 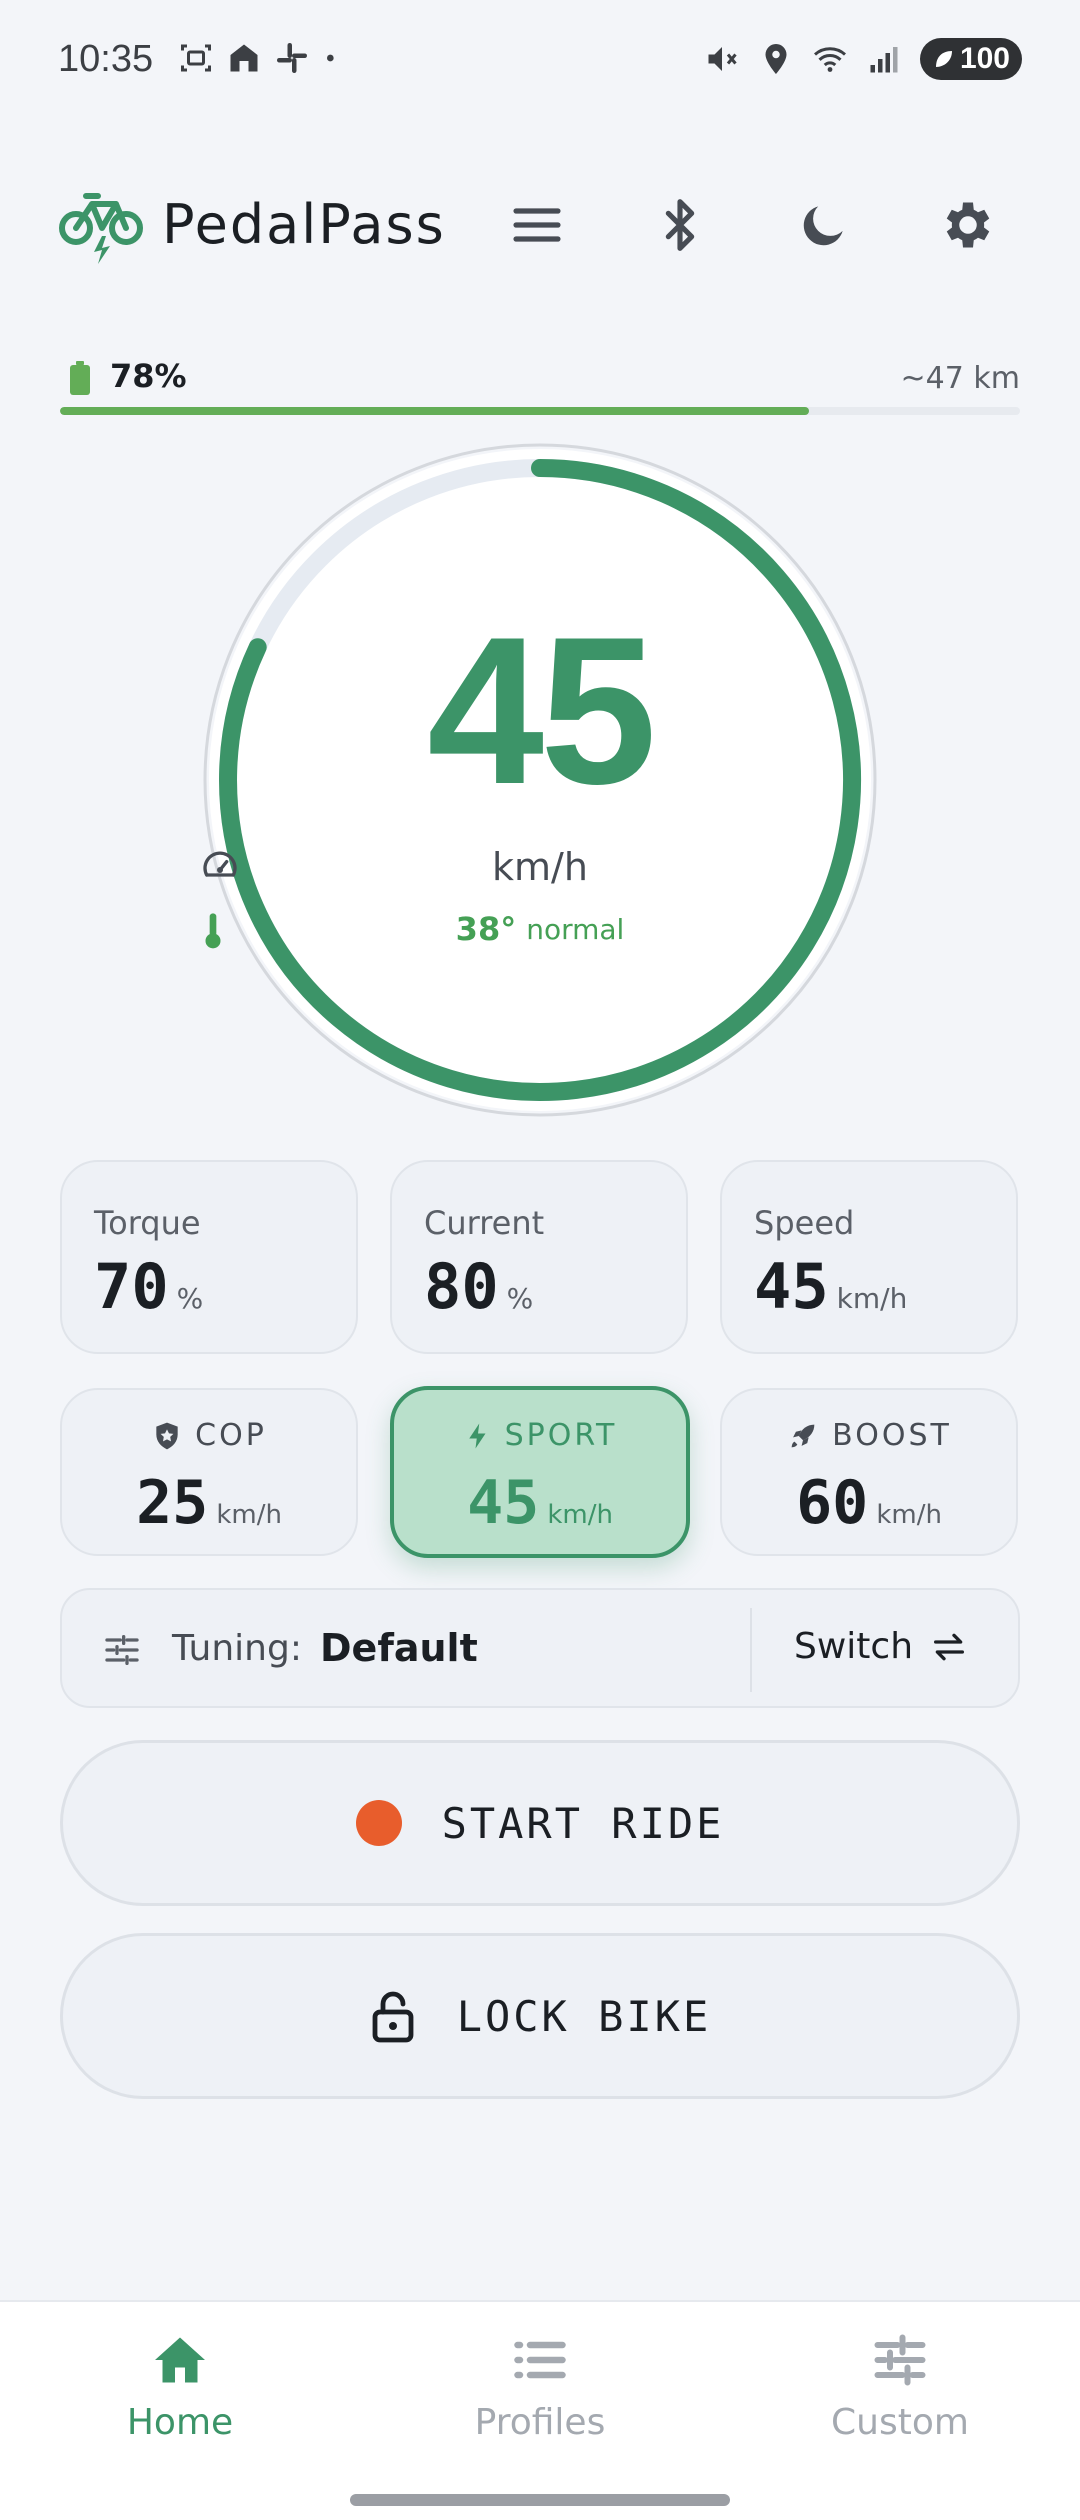 I want to click on battery-icon, so click(x=80, y=378).